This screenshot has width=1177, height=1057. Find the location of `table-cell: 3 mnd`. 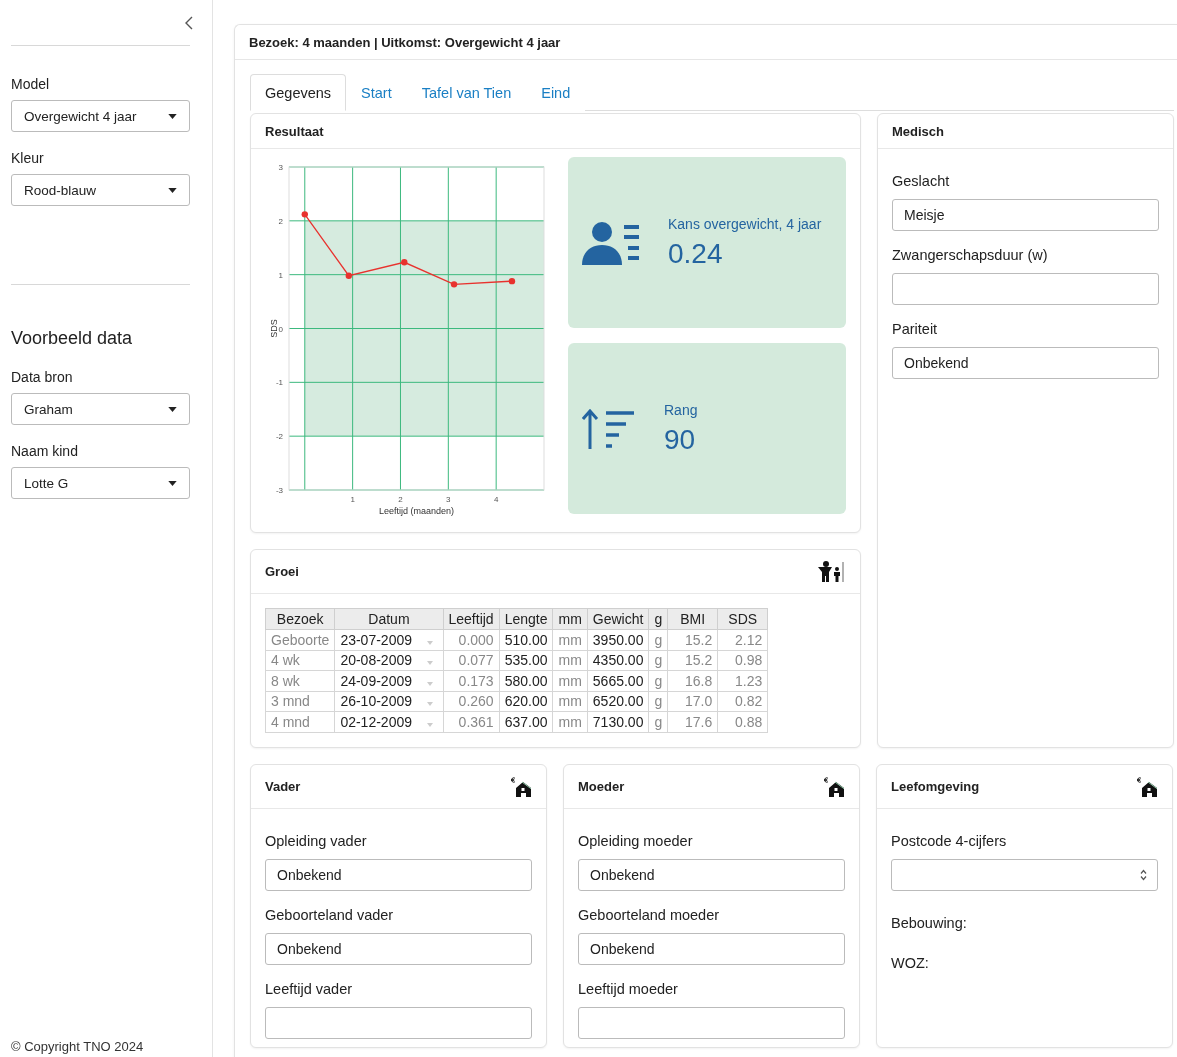

table-cell: 3 mnd is located at coordinates (300, 701).